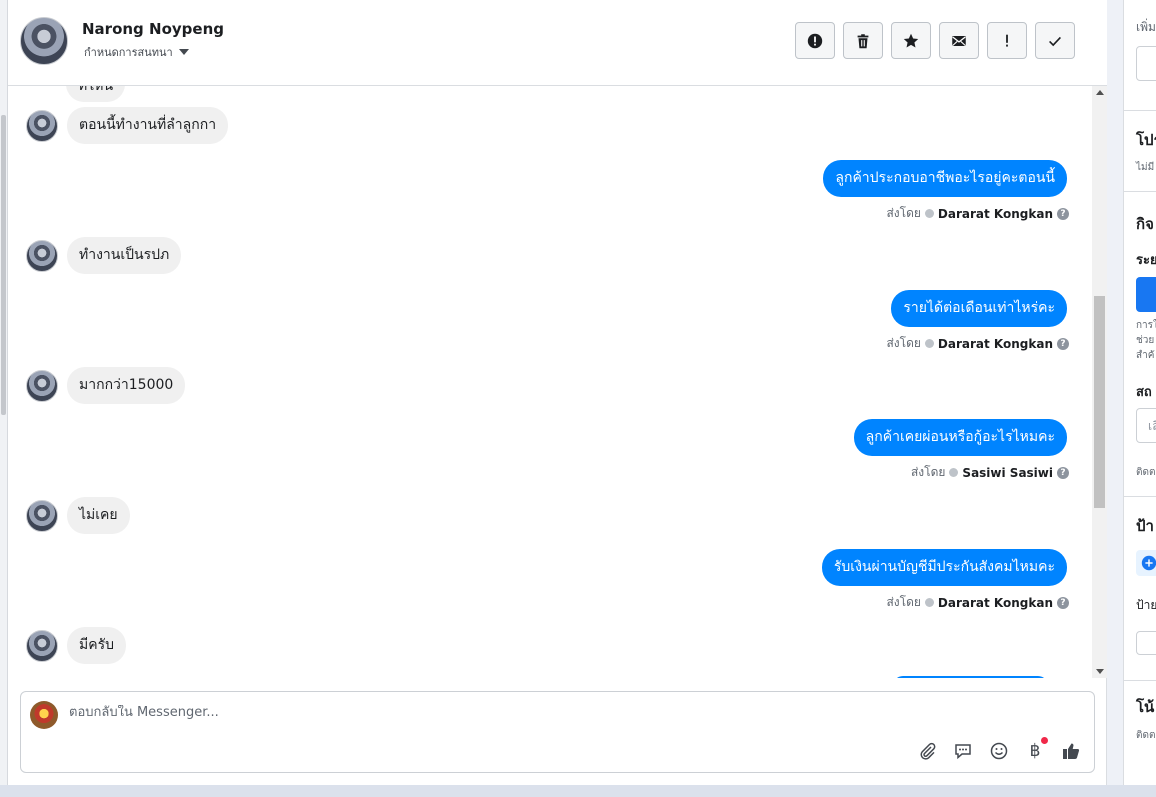 This screenshot has height=797, width=1156. I want to click on speech-bubble-icon, so click(963, 752).